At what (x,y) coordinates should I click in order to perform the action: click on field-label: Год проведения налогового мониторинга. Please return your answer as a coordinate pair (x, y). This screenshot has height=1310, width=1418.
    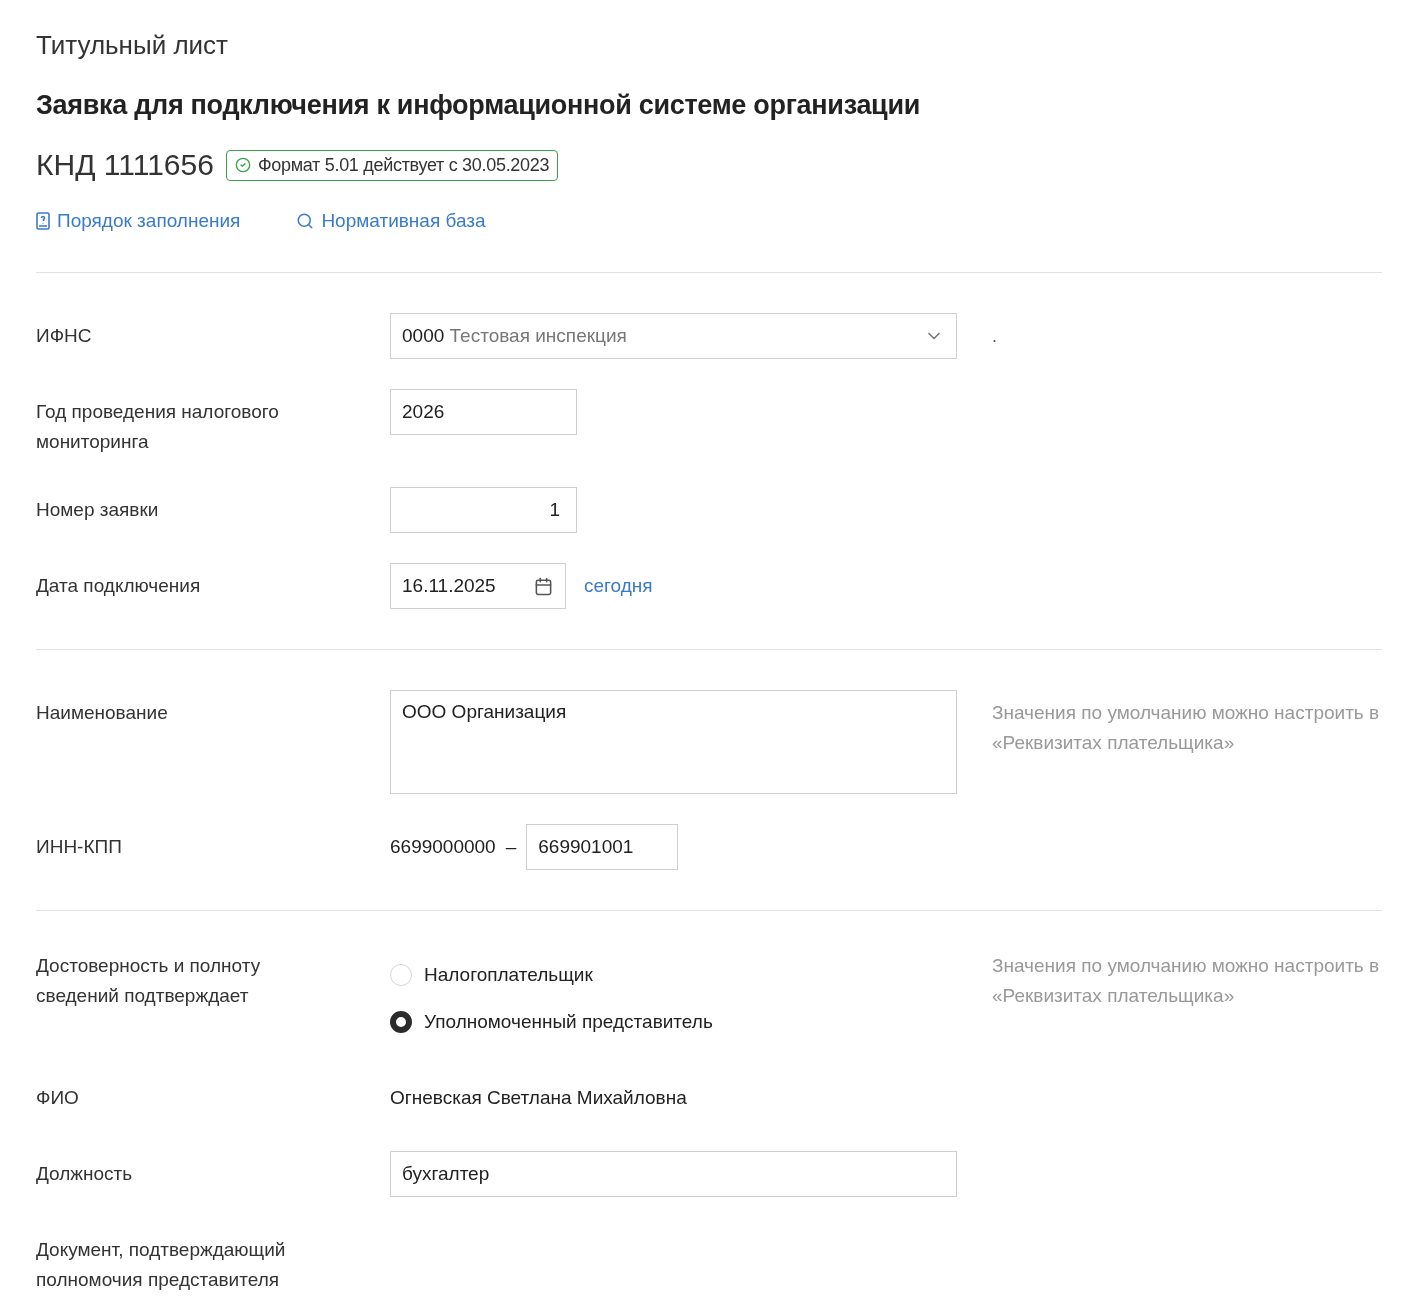
    Looking at the image, I should click on (158, 427).